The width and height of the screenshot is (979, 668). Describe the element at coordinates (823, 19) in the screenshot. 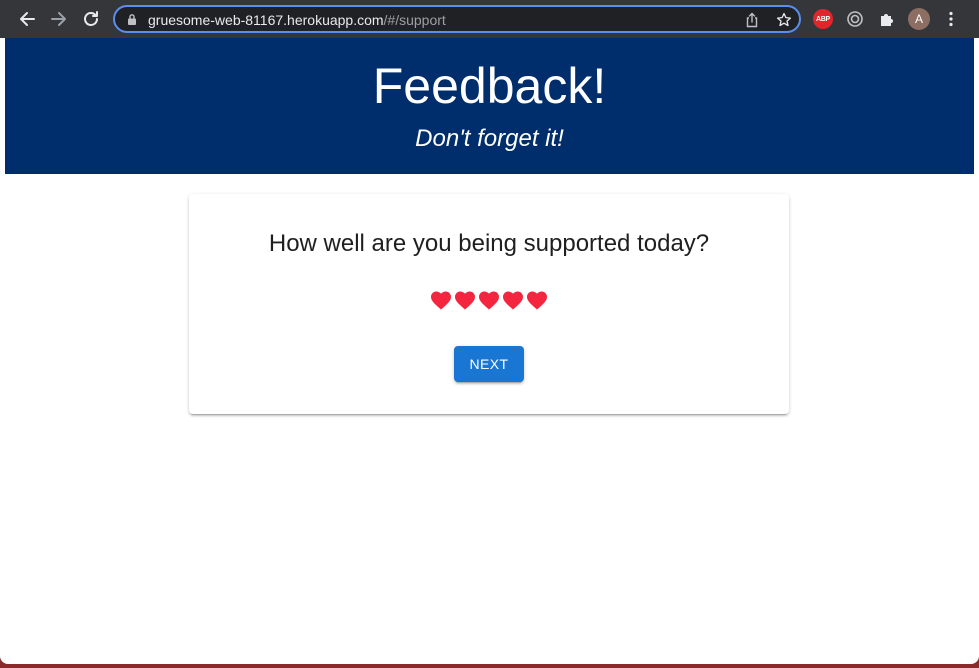

I see `abp-icon: ABP` at that location.